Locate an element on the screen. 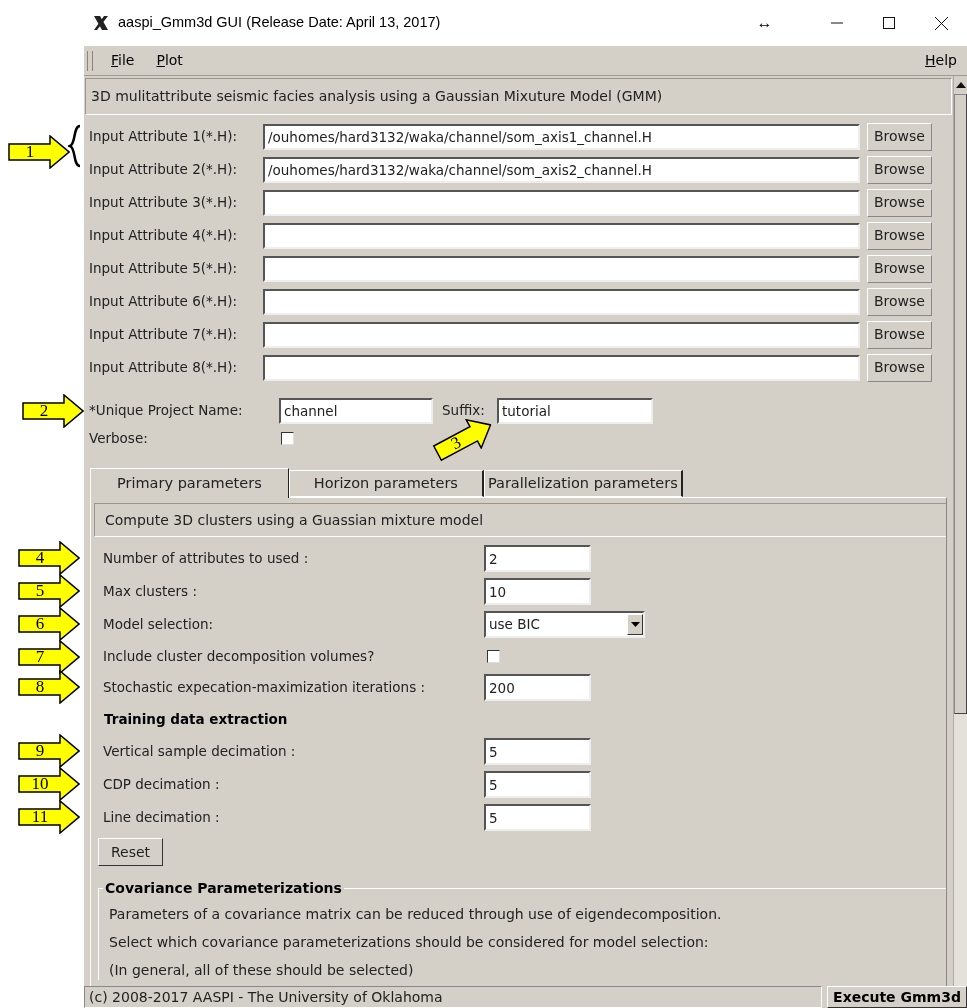 This screenshot has width=967, height=1008. field-label: Input Attribute 5(*.H): is located at coordinates (163, 269).